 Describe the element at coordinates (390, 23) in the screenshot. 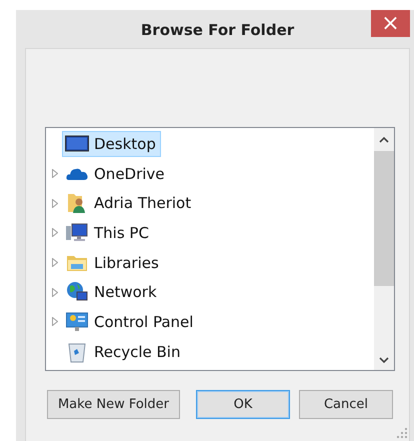

I see `close-button: ×` at that location.